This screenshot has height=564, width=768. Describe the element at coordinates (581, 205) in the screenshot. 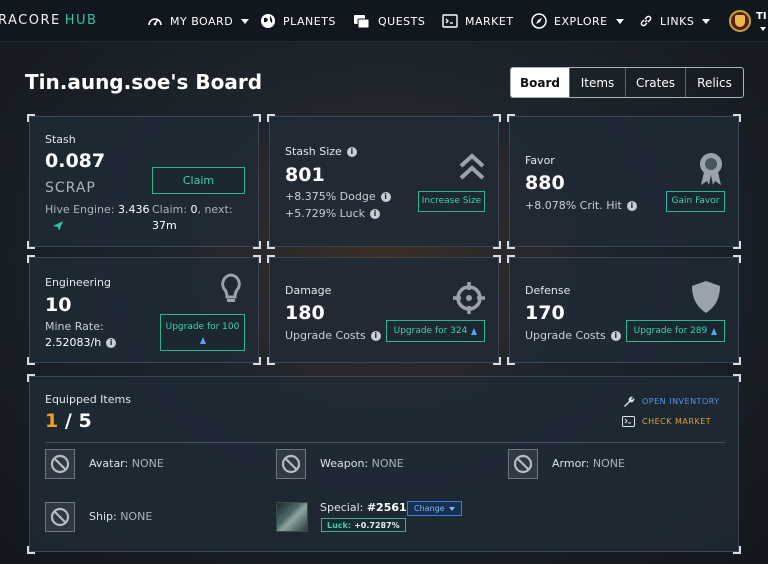

I see `crit-row: +8.078% Crit. Hit i` at that location.